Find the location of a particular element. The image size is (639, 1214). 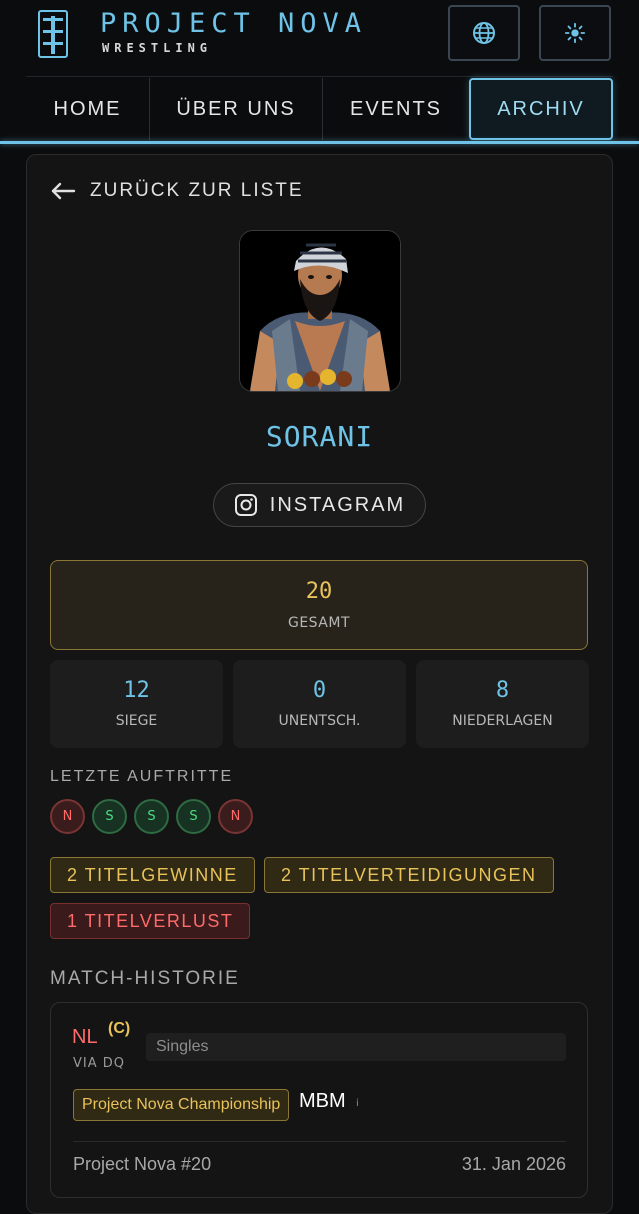

draws-label: UNENTSCH. is located at coordinates (319, 721).